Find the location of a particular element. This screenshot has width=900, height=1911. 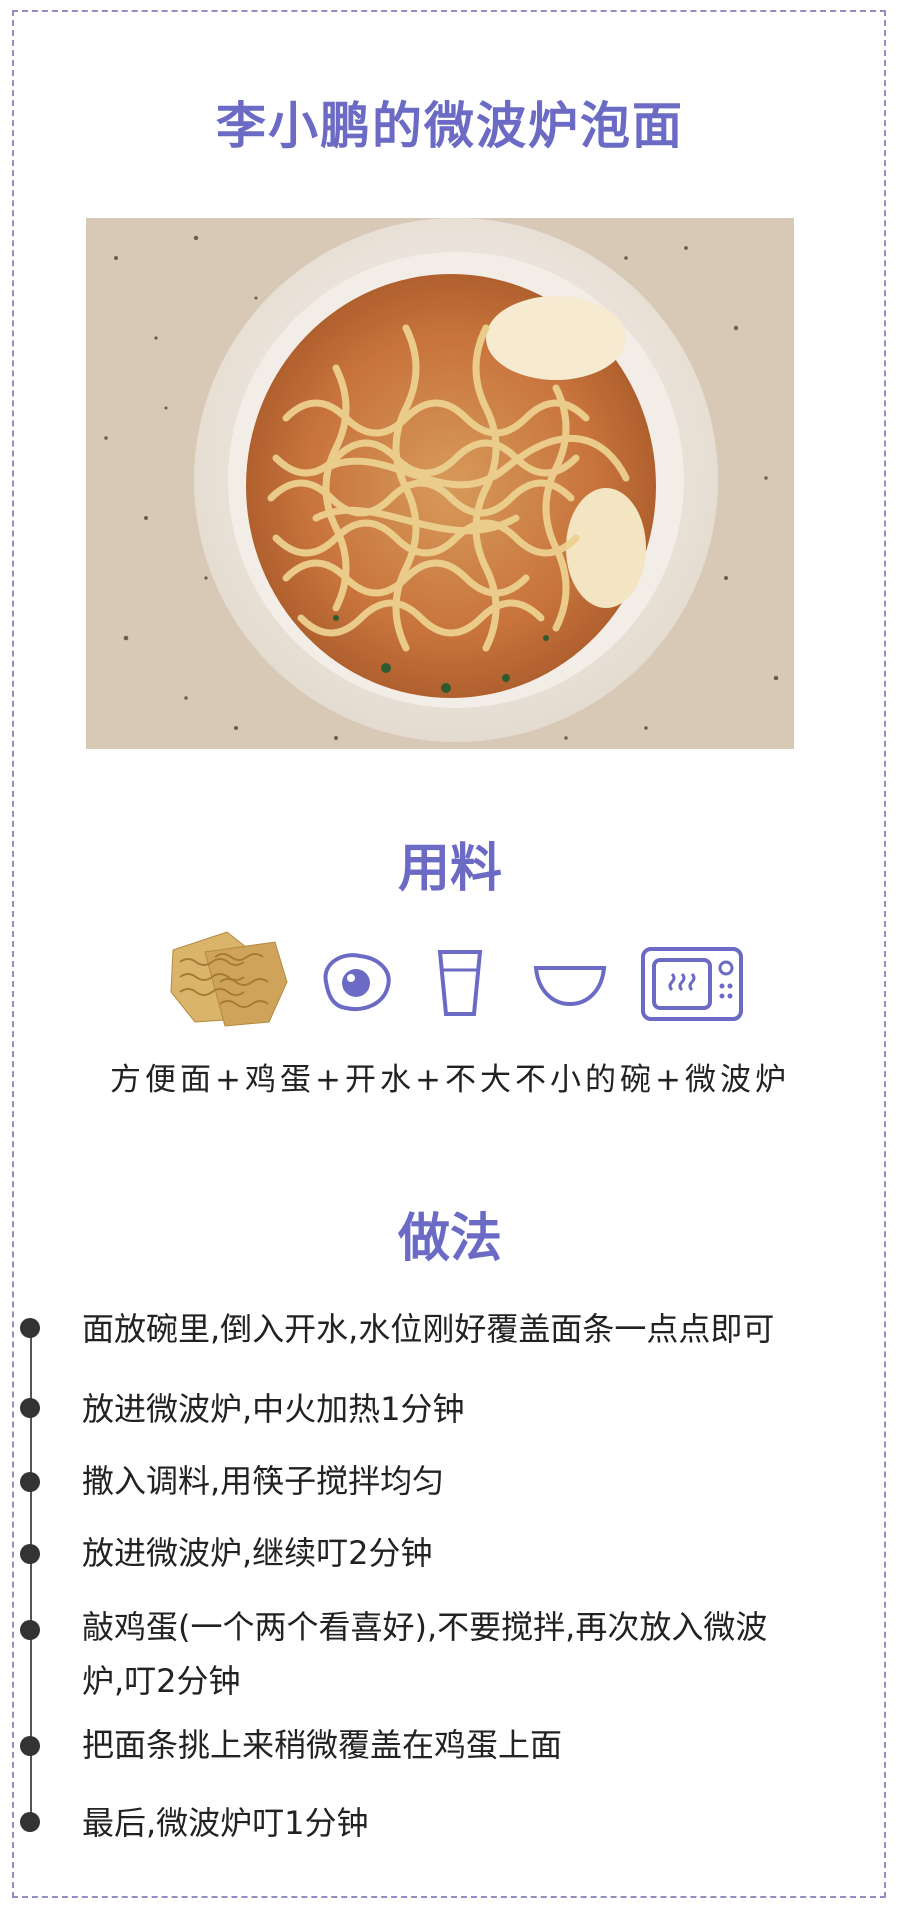

fried-egg-icon is located at coordinates (357, 982).